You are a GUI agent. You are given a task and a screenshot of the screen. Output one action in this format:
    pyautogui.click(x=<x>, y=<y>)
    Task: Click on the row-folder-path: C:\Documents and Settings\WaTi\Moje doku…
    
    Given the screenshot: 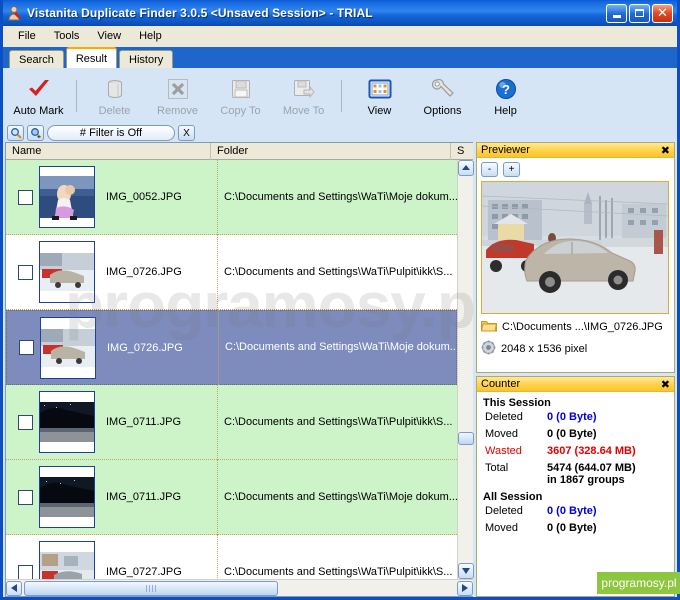 What is the action you would take?
    pyautogui.click(x=337, y=347)
    